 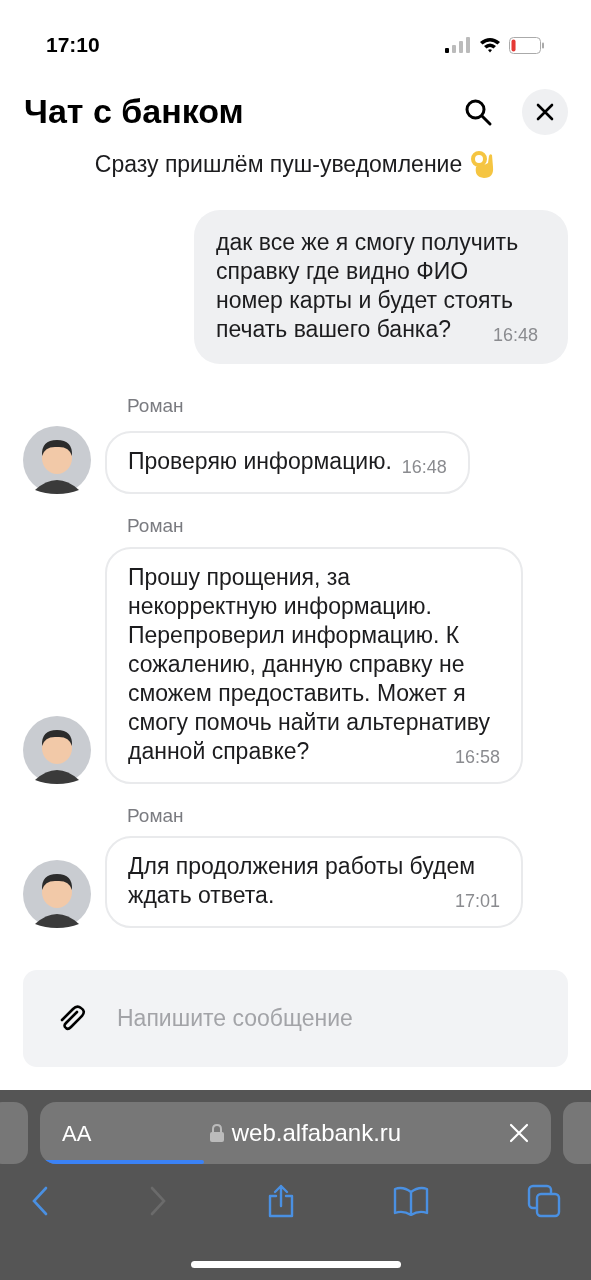 I want to click on message-composer: Напишите сообщение, so click(x=295, y=1018).